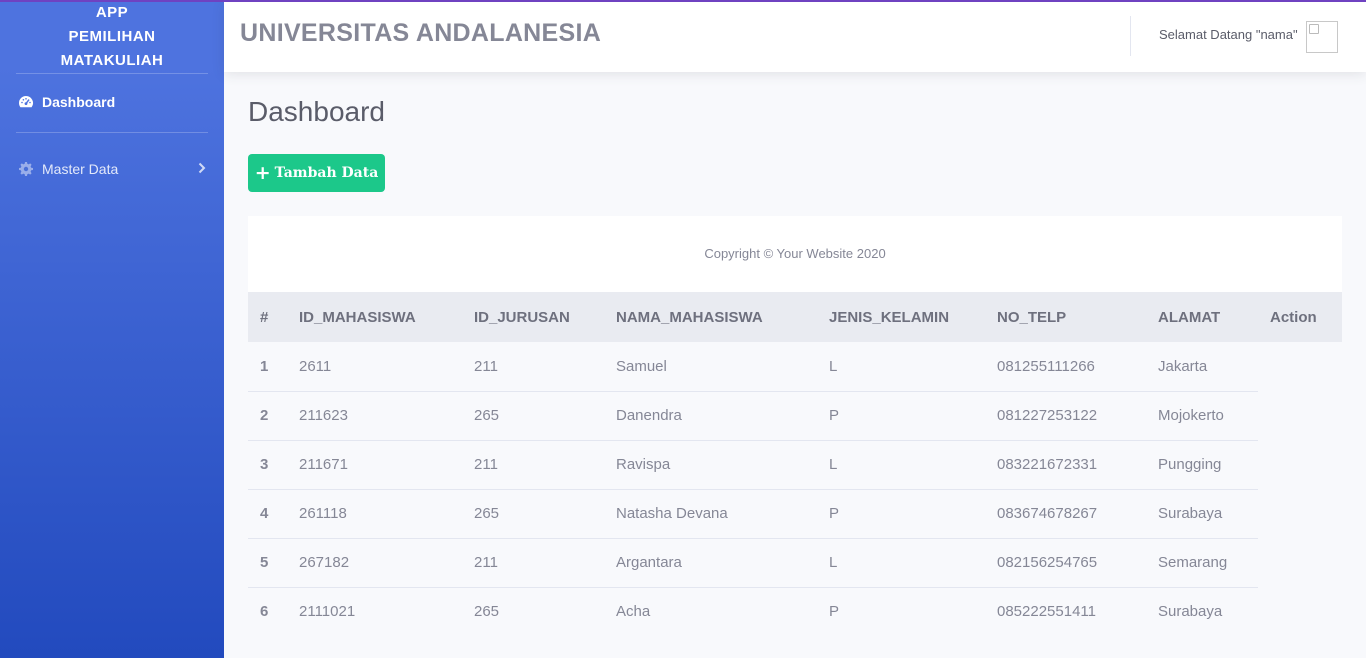 The image size is (1366, 658). Describe the element at coordinates (1202, 465) in the screenshot. I see `cell-alamat: Pungging` at that location.